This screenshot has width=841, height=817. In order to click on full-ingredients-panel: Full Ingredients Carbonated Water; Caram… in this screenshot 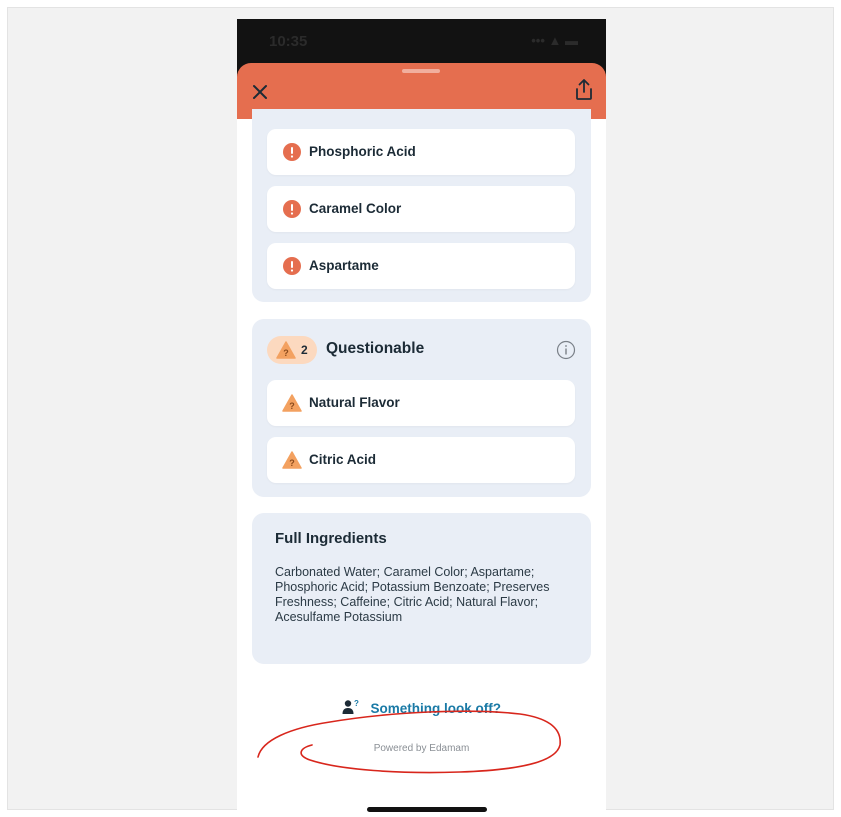, I will do `click(421, 588)`.